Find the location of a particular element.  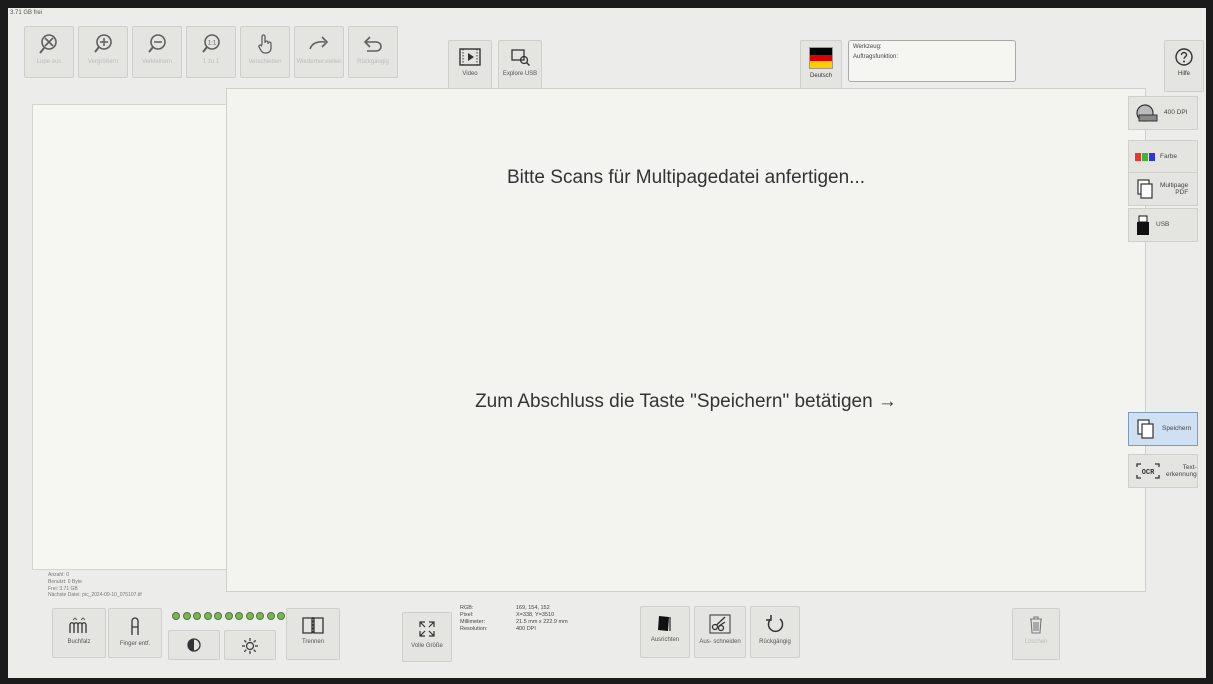

info-box: Werkzeug: Auftragsfunktion: is located at coordinates (932, 61).